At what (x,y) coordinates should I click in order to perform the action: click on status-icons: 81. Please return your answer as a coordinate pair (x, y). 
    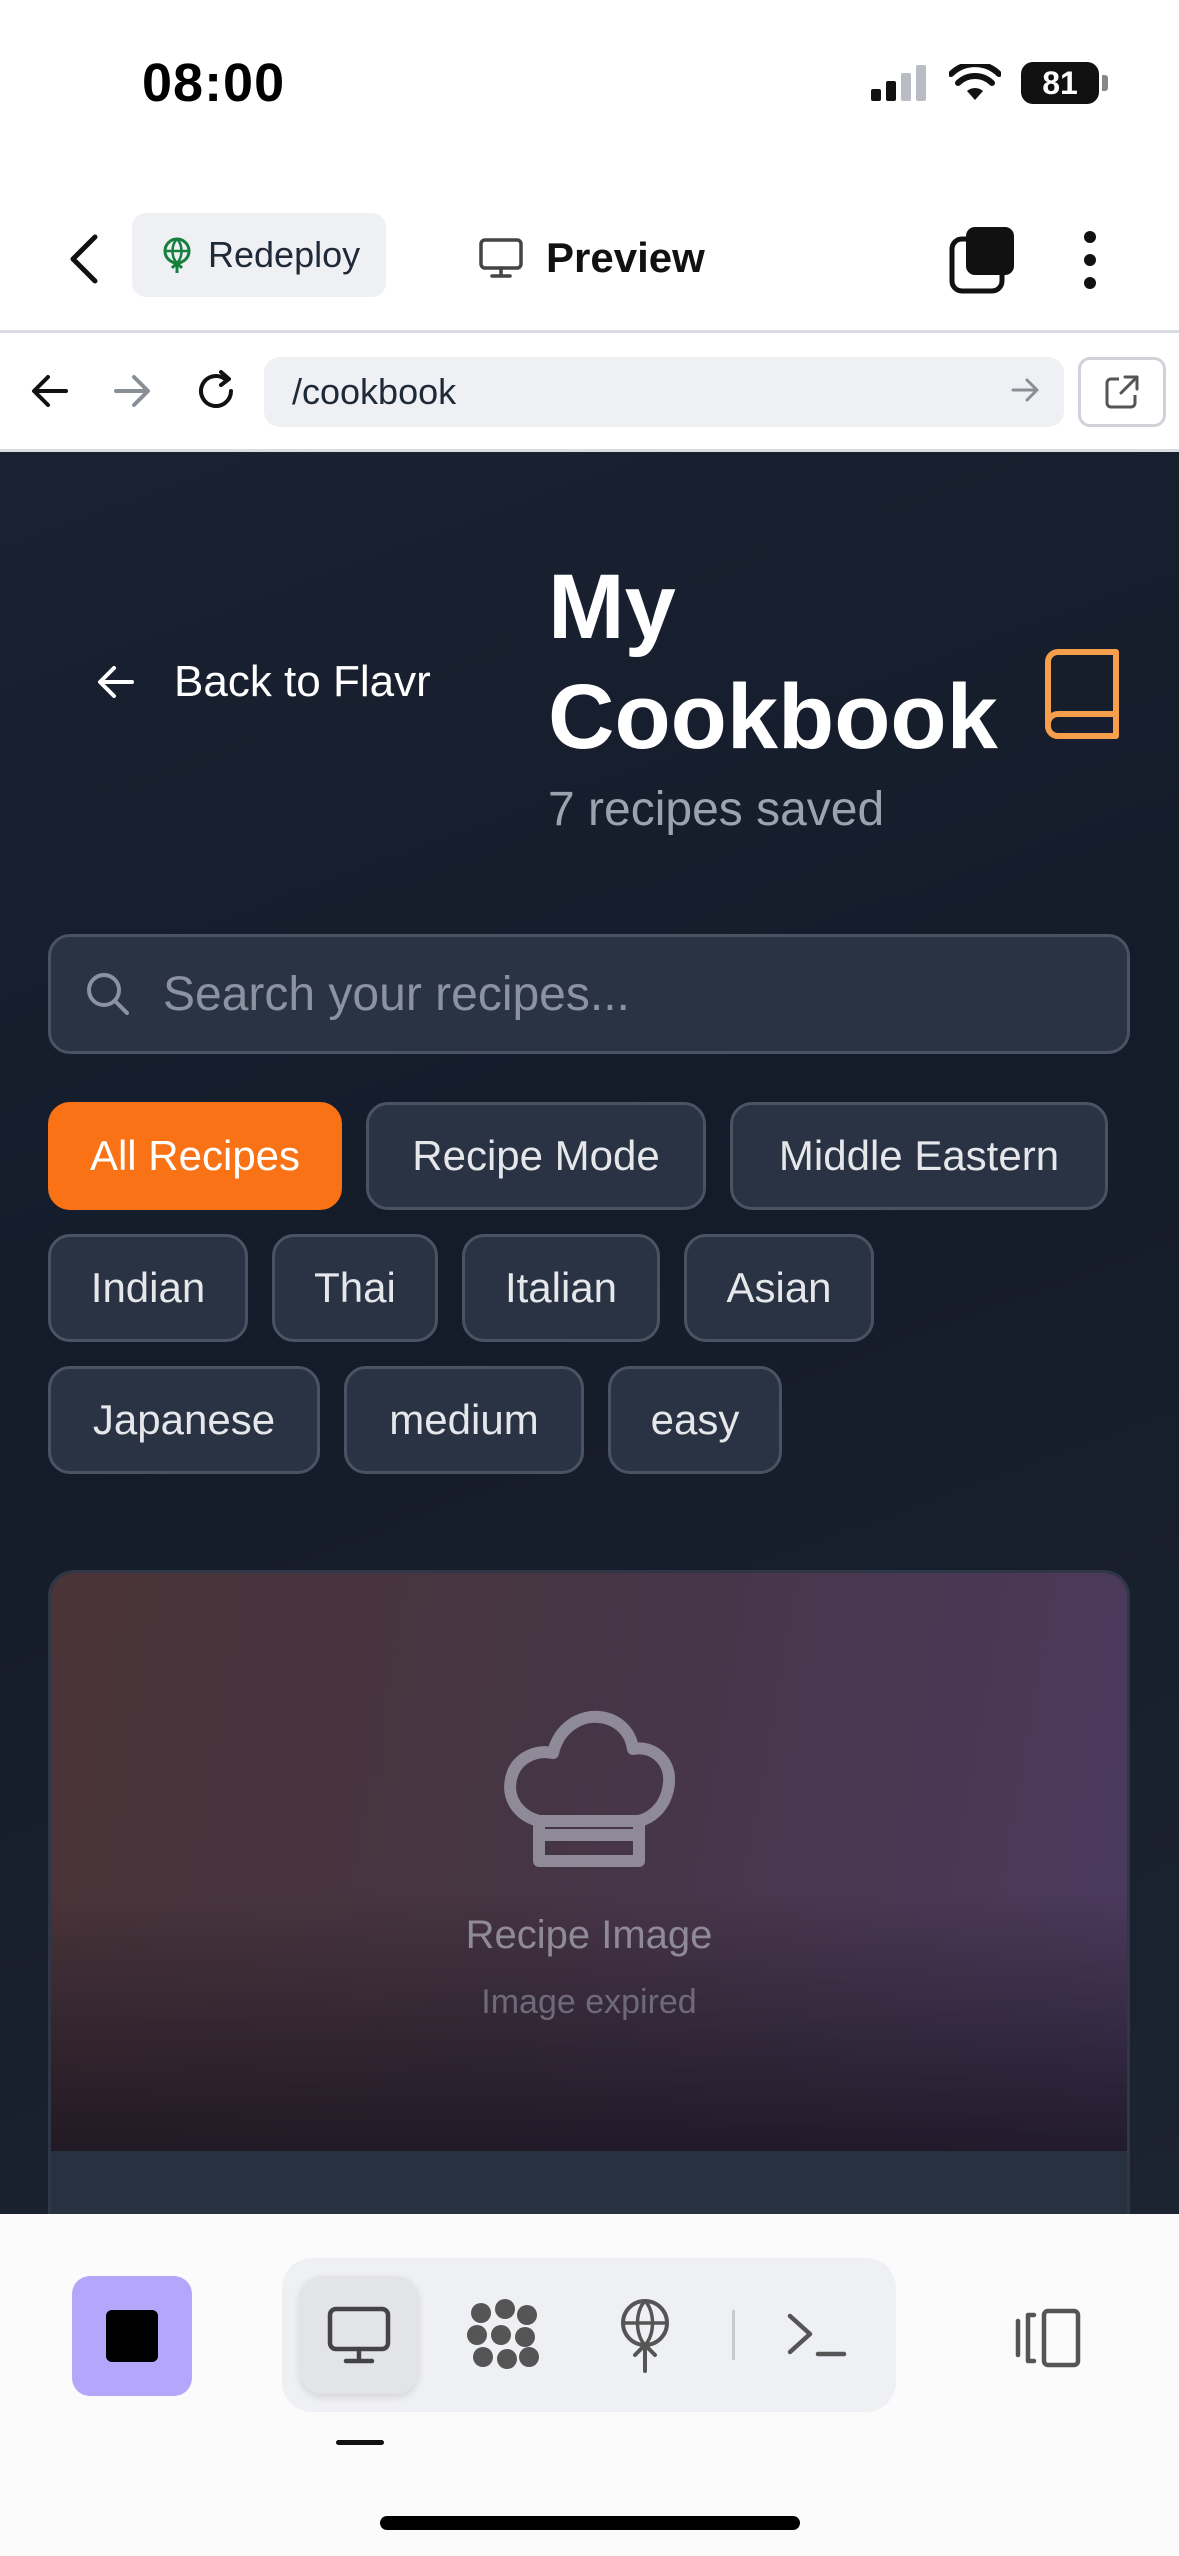
    Looking at the image, I should click on (989, 83).